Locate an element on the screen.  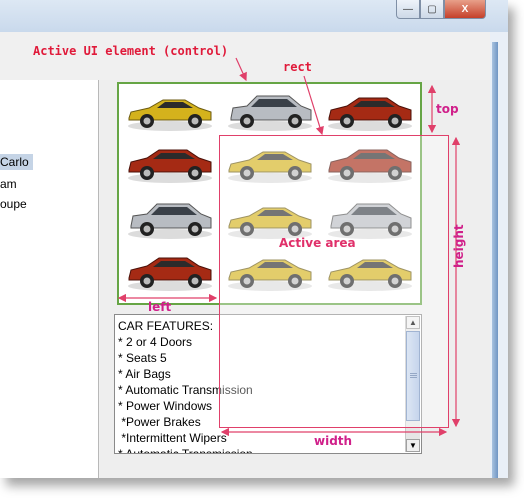
control-pointer-arrow is located at coordinates (241, 69).